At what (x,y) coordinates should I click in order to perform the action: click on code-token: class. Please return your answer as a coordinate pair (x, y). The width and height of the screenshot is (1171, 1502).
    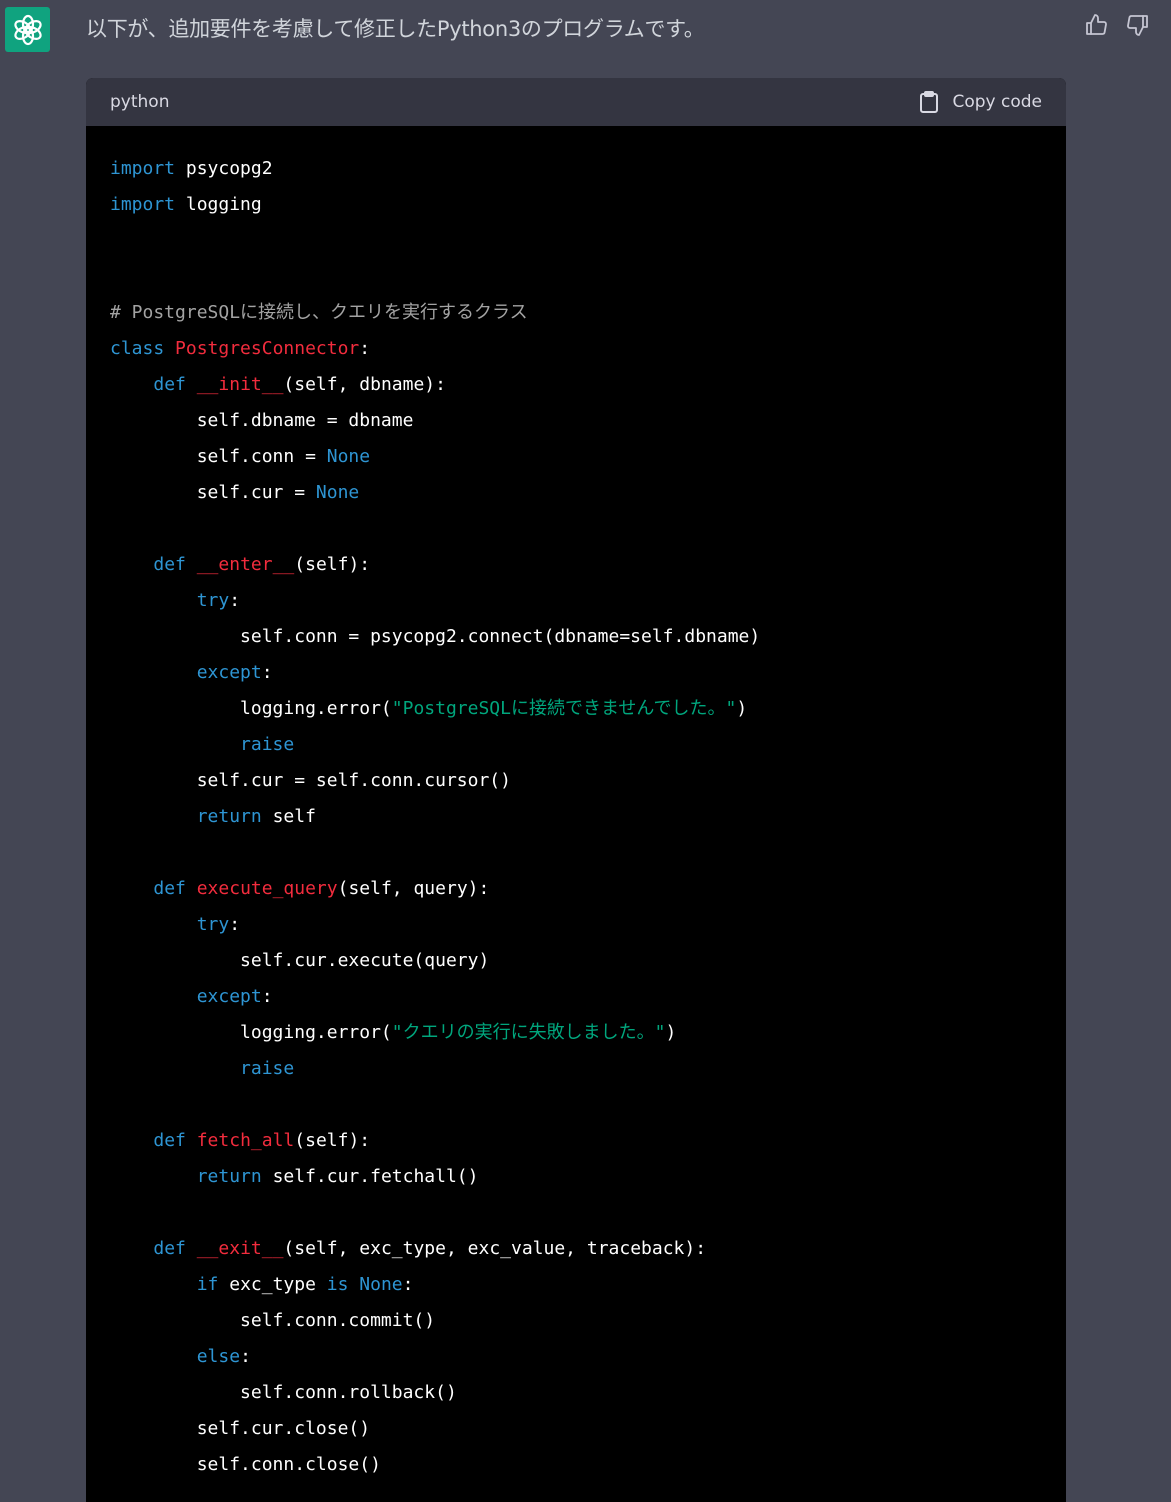
    Looking at the image, I should click on (137, 348).